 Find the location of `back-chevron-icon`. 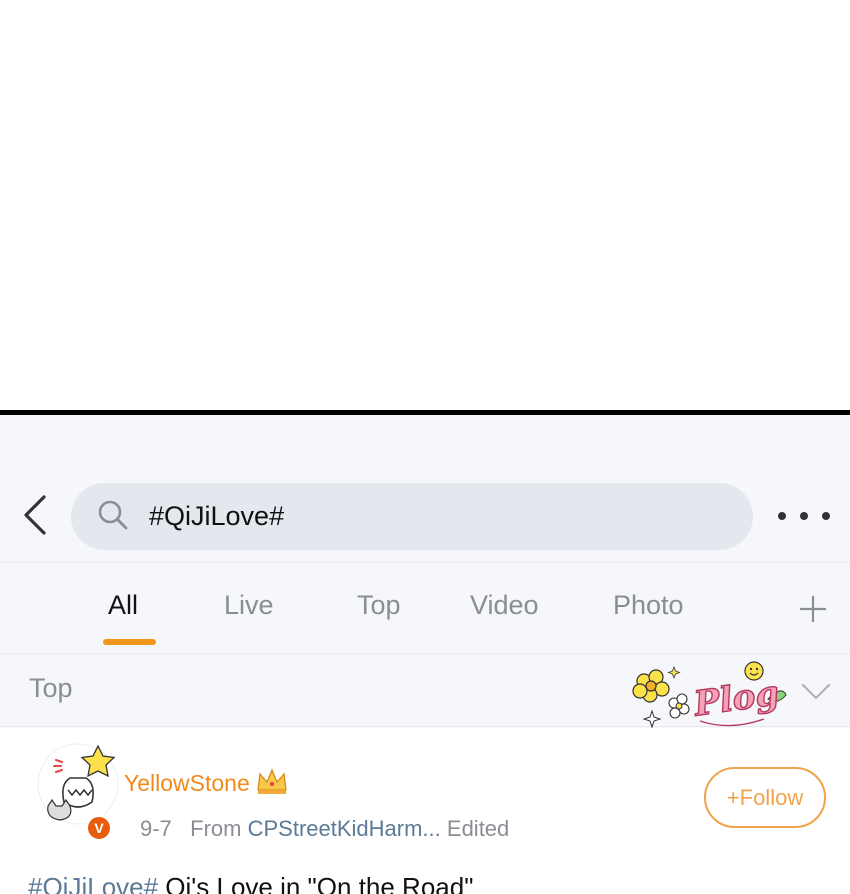

back-chevron-icon is located at coordinates (35, 515).